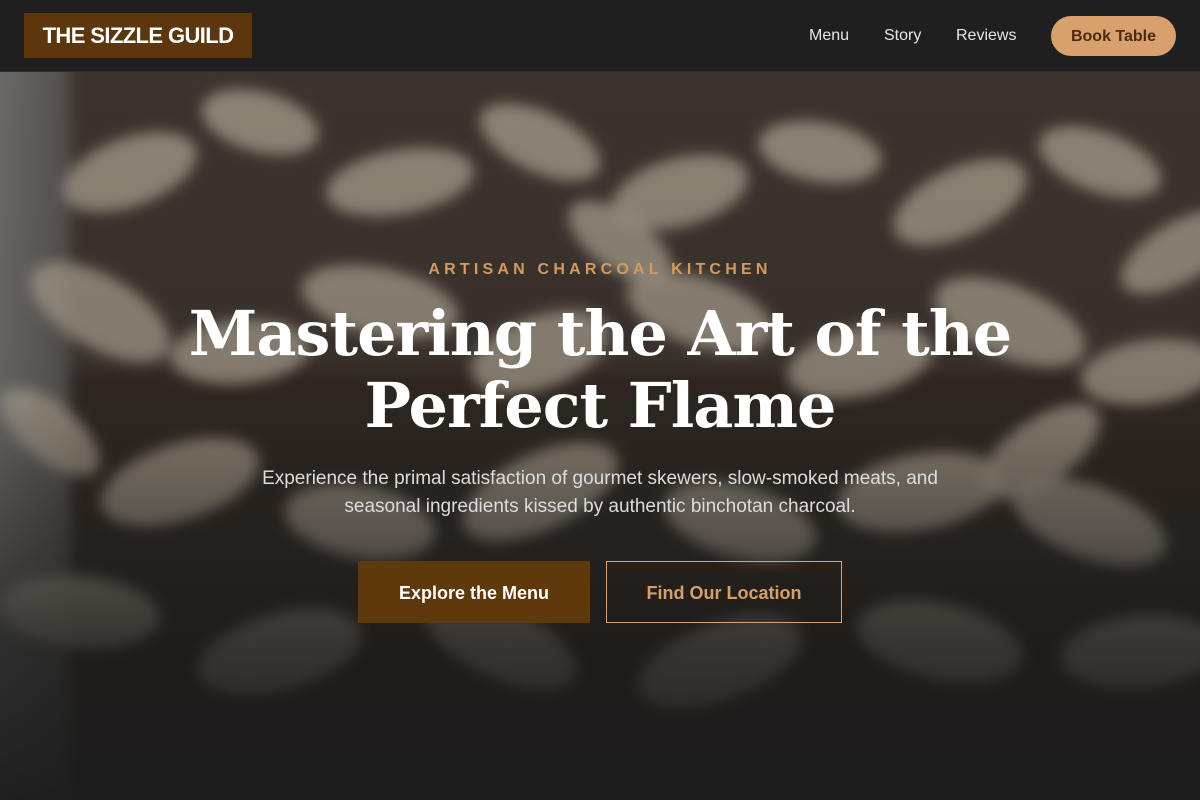  What do you see at coordinates (829, 36) in the screenshot?
I see `nav-link-menu: Menu` at bounding box center [829, 36].